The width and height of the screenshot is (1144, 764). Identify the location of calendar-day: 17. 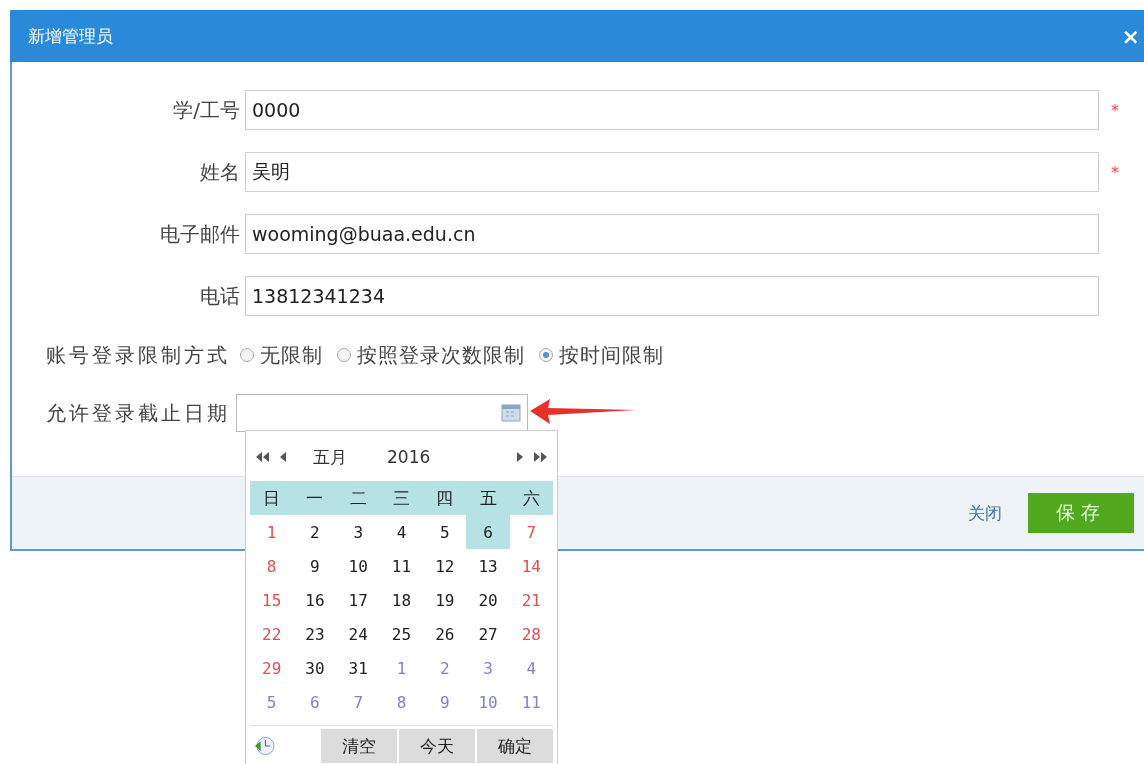
(358, 600).